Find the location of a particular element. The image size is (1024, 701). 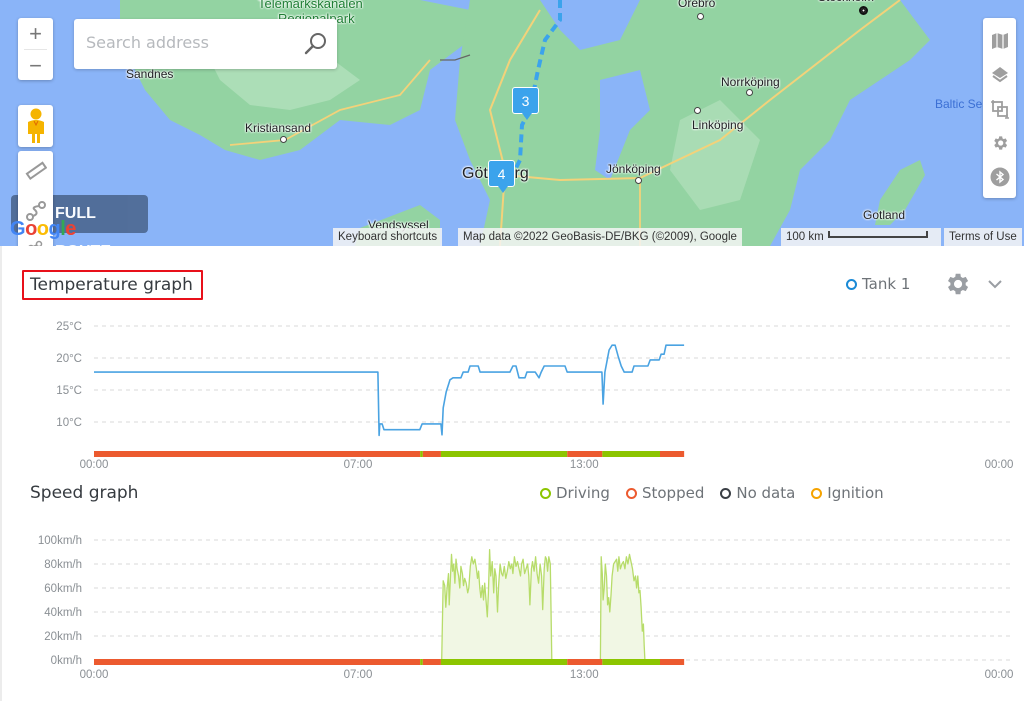

speed-y-tick-label: 0km/h is located at coordinates (66, 661).